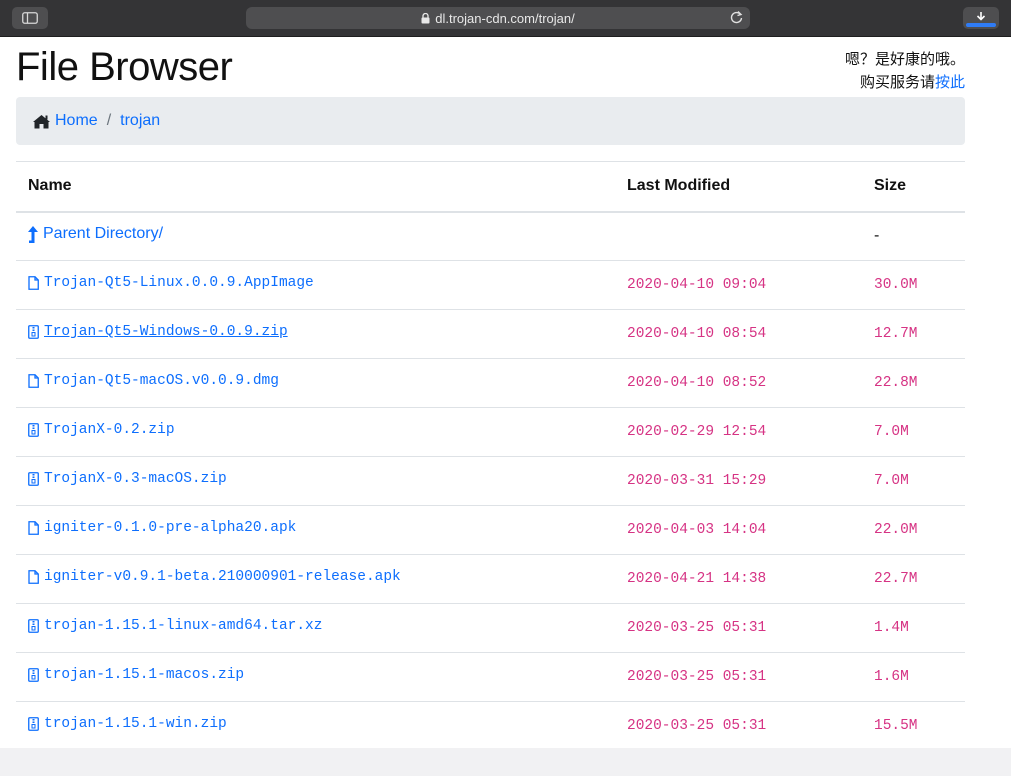 Image resolution: width=1011 pixels, height=776 pixels. Describe the element at coordinates (738, 628) in the screenshot. I see `file-modified-cell: 2020-03-25 05:31` at that location.